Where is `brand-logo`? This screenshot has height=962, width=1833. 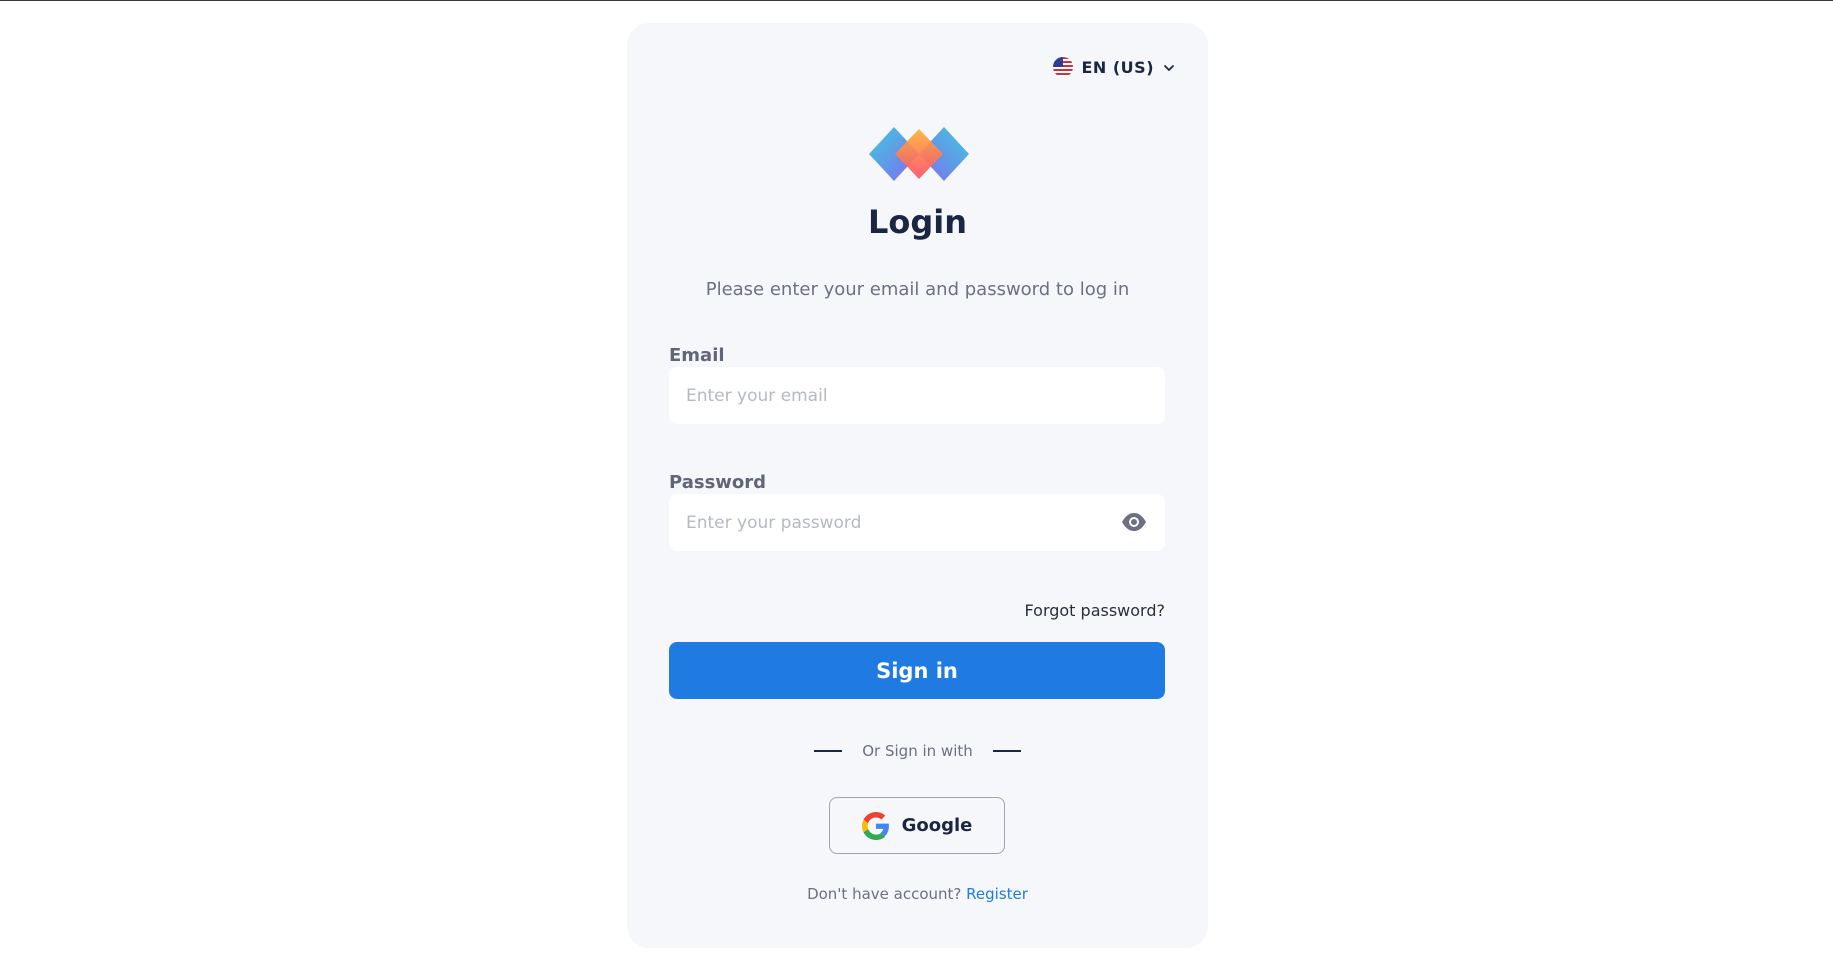
brand-logo is located at coordinates (919, 154).